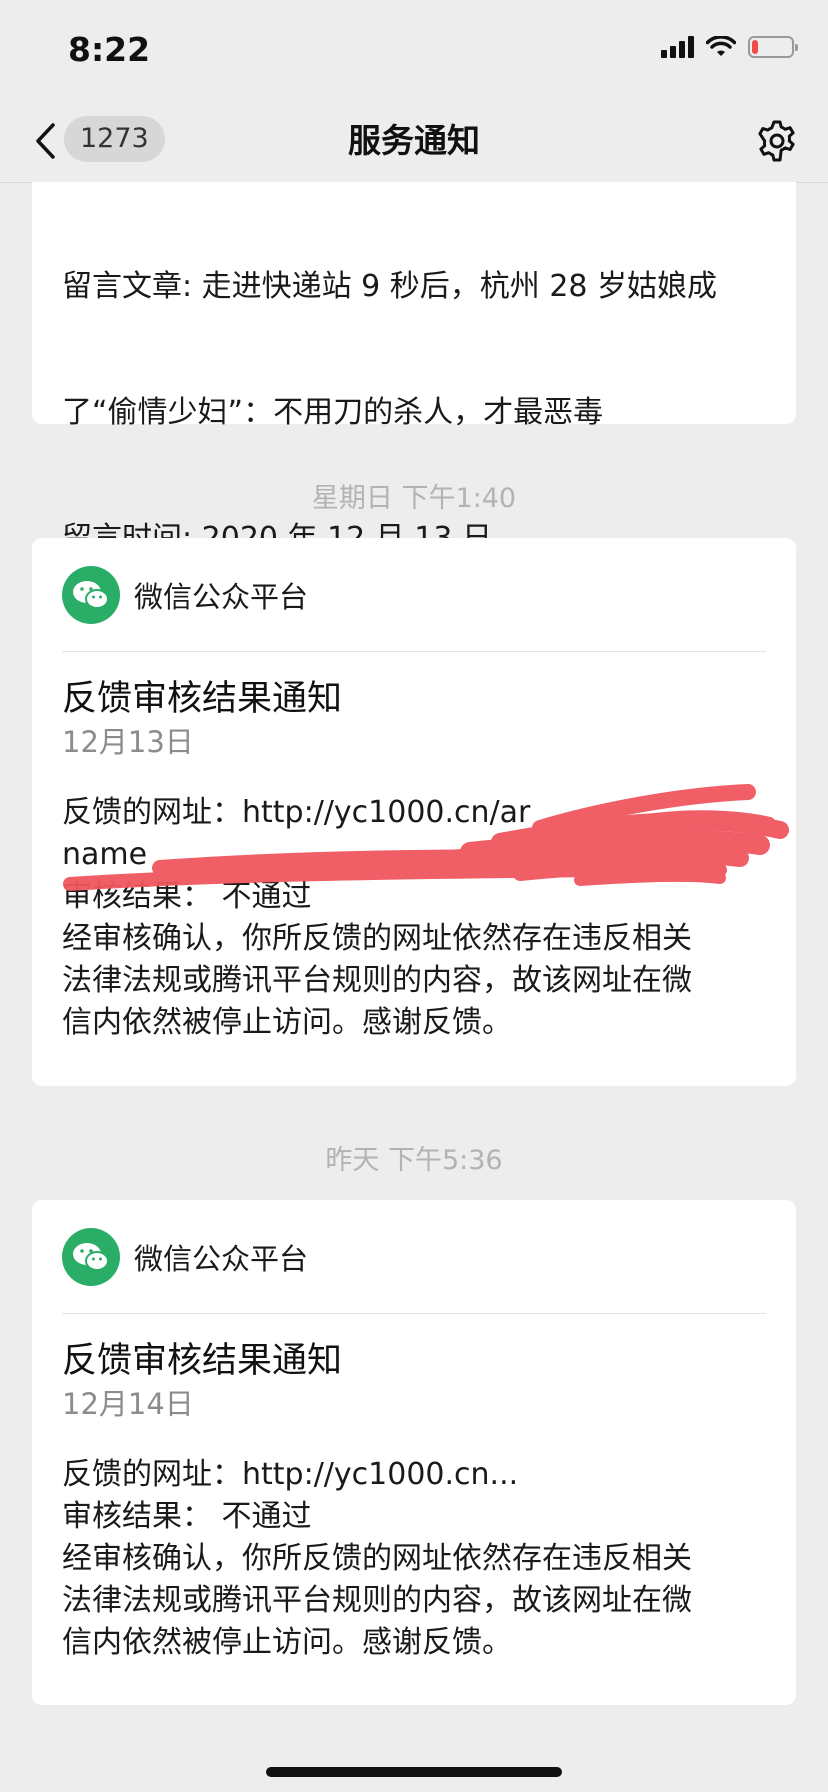 The width and height of the screenshot is (828, 1792). What do you see at coordinates (755, 47) in the screenshot?
I see `battery-level` at bounding box center [755, 47].